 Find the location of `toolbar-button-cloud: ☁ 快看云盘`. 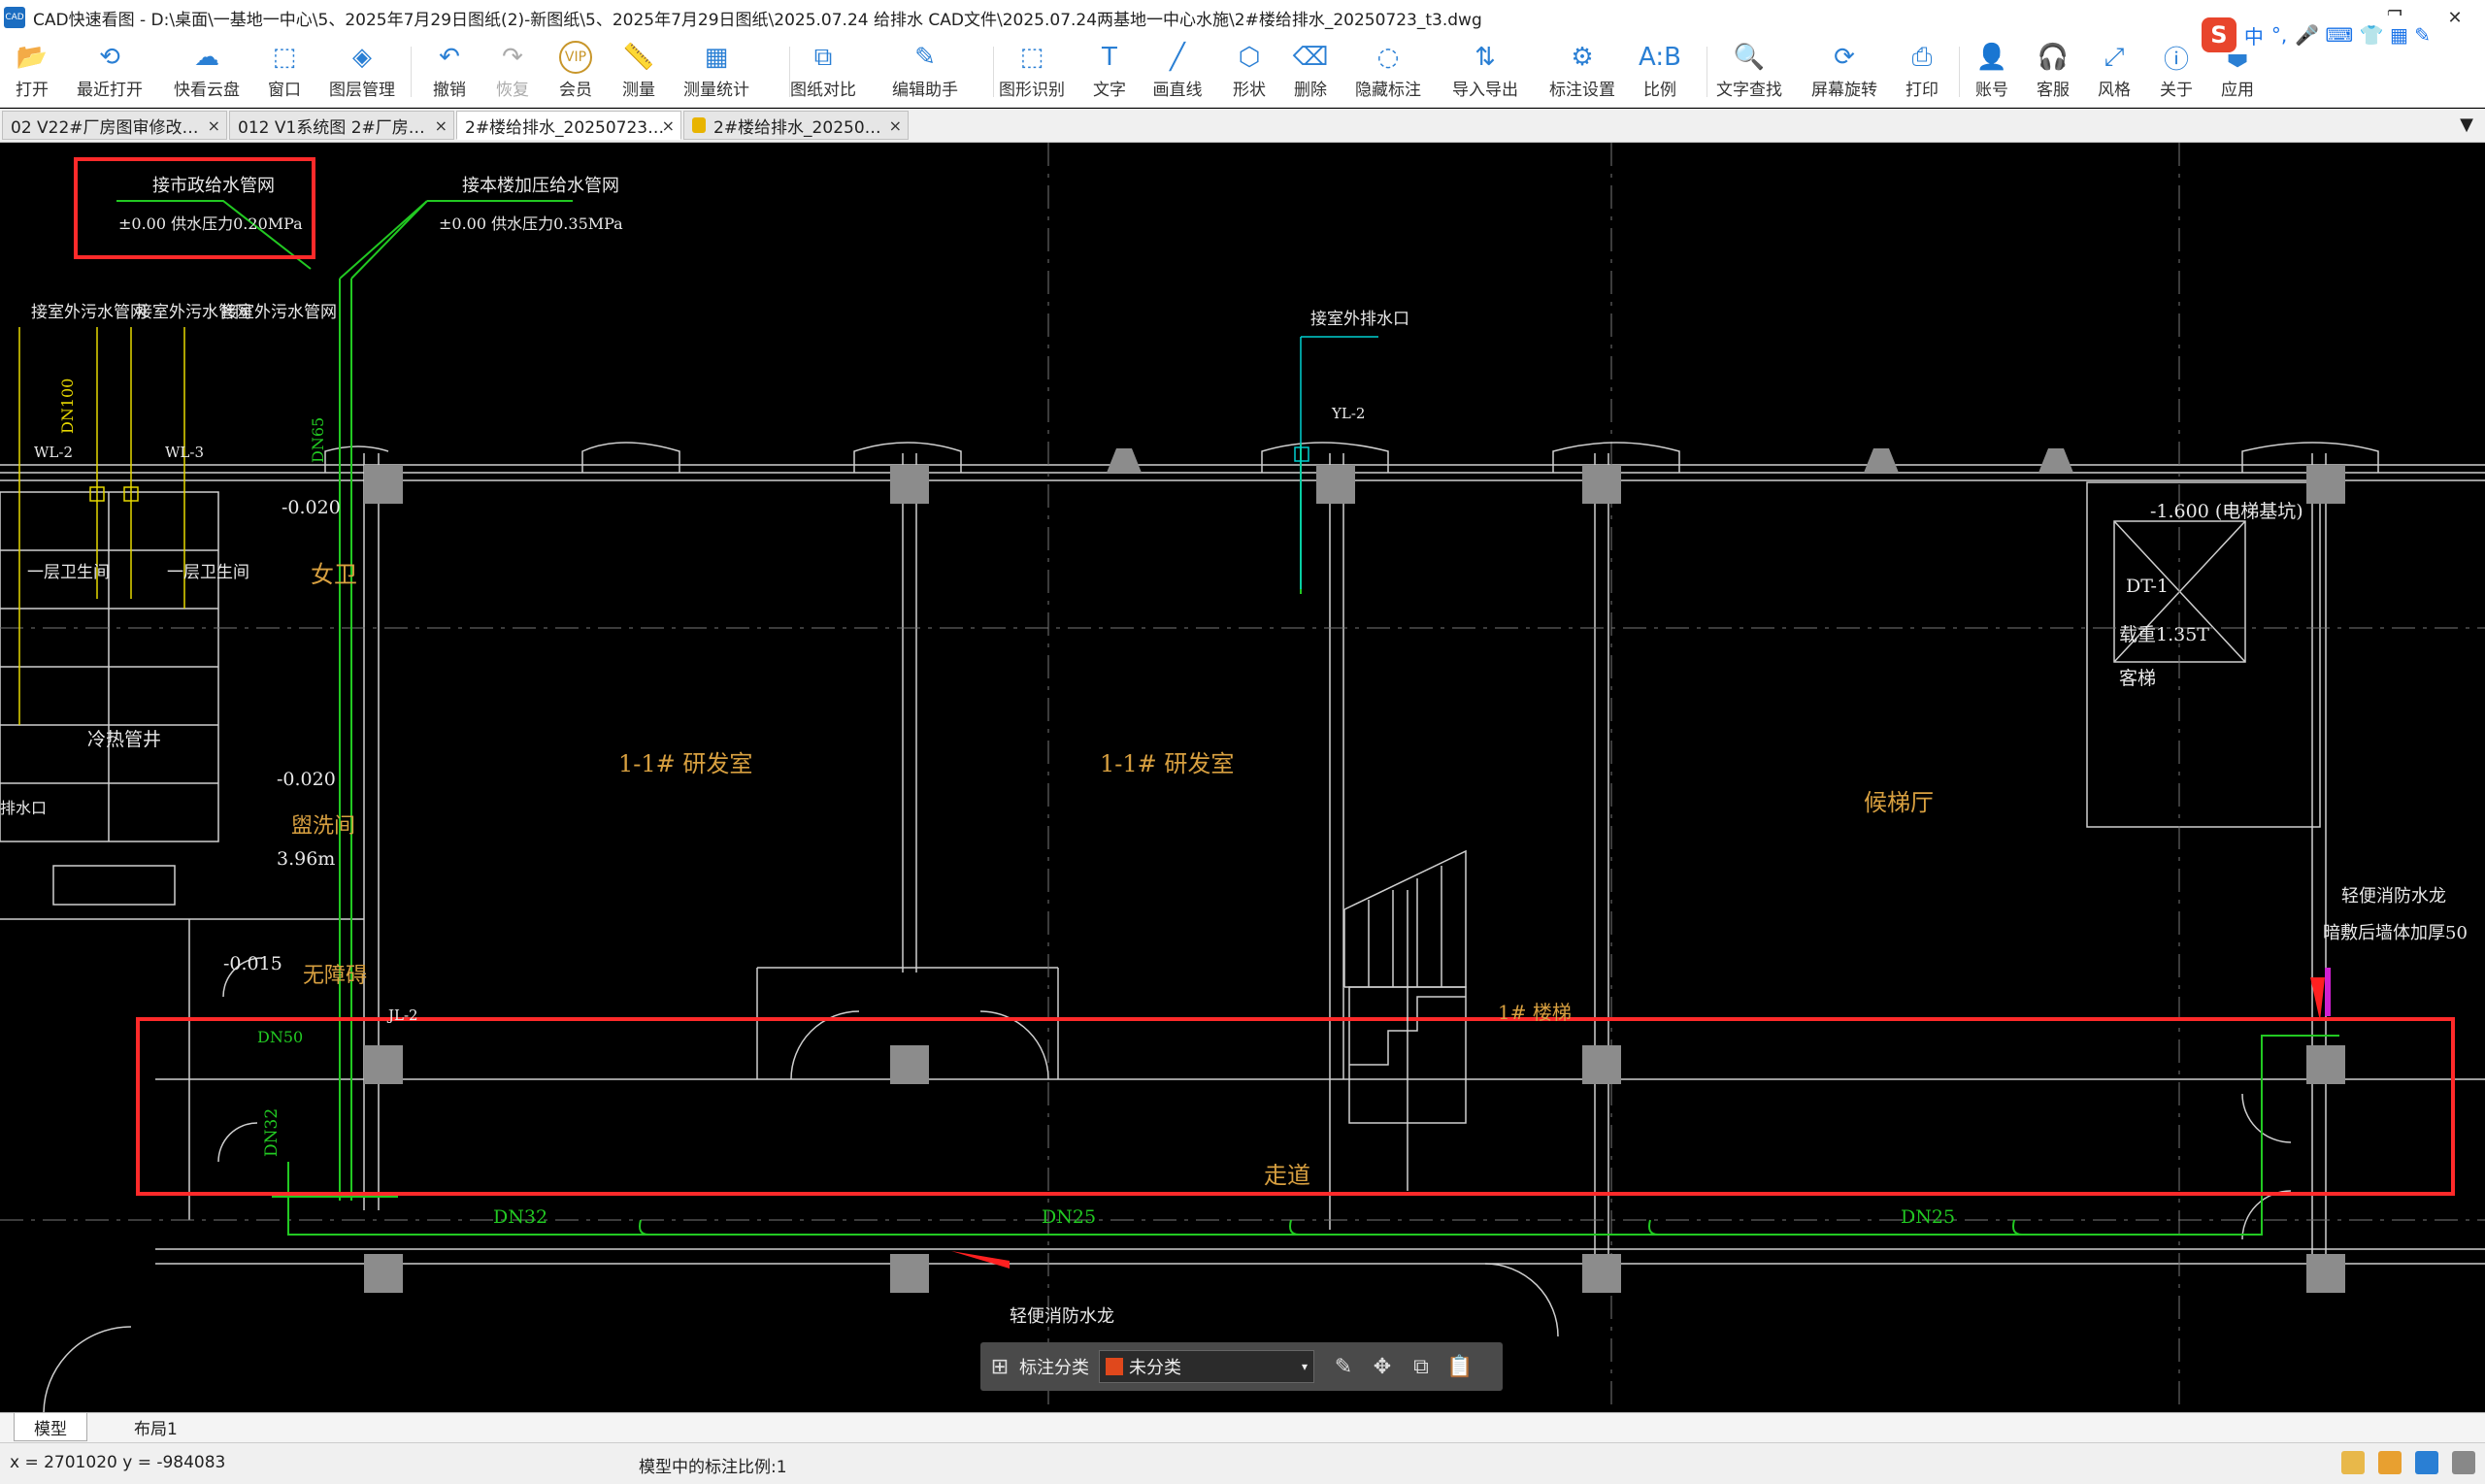

toolbar-button-cloud: ☁ 快看云盘 is located at coordinates (207, 70).